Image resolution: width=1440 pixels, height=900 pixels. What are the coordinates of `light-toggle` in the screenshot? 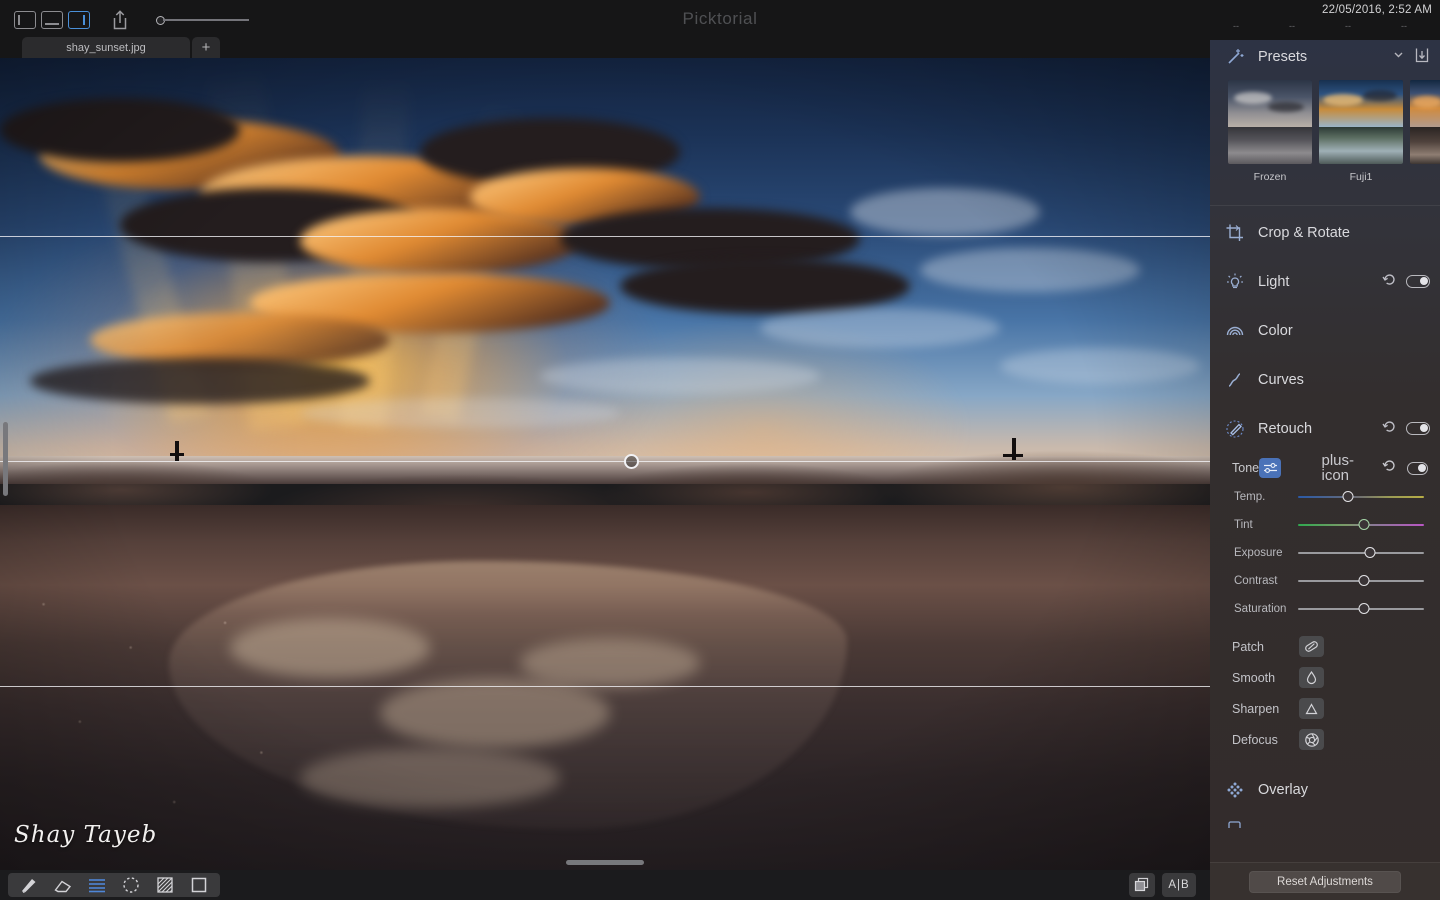 It's located at (1418, 281).